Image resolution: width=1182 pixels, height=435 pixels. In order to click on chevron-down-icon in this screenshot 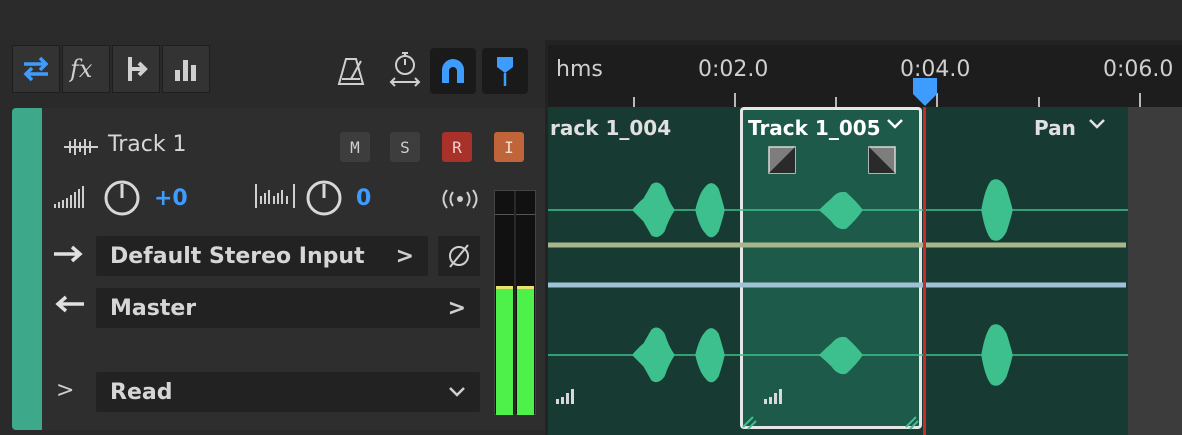, I will do `click(457, 392)`.